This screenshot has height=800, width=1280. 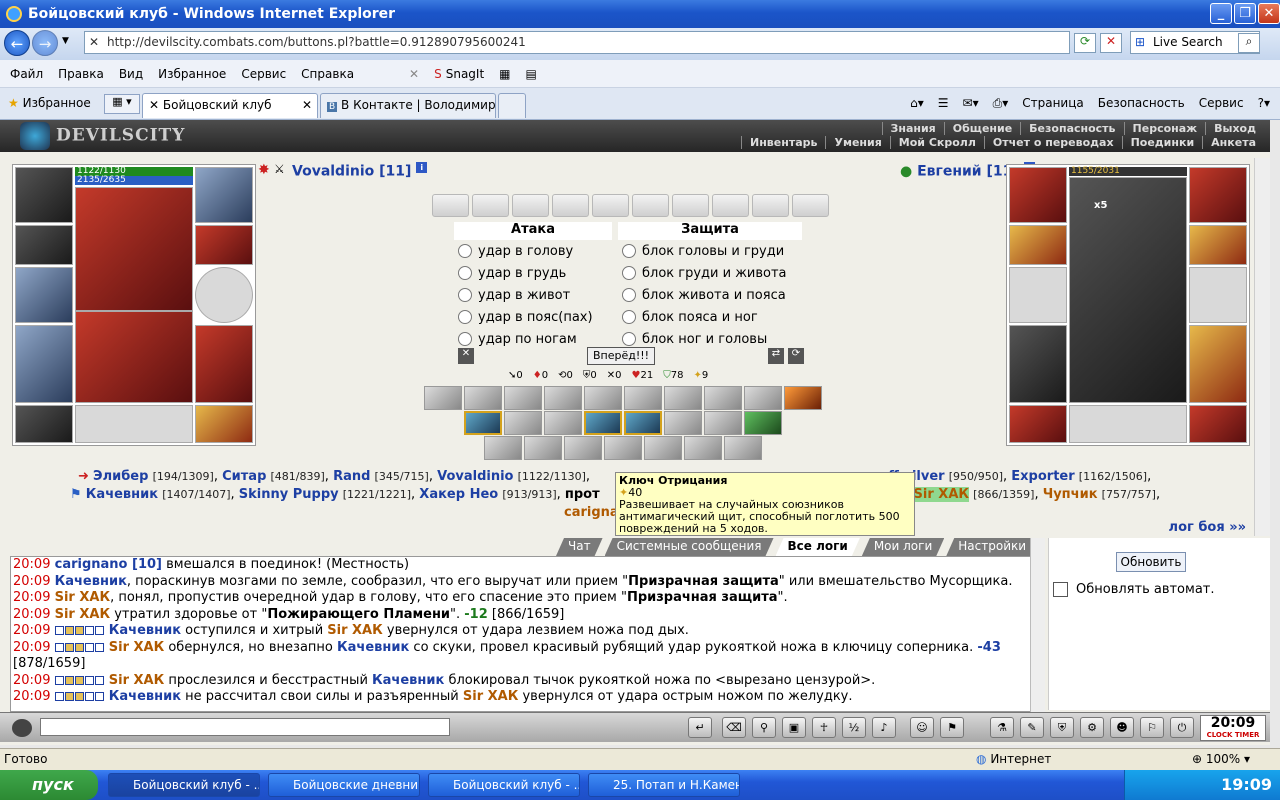 I want to click on menu-tools: Сервис, so click(x=263, y=74).